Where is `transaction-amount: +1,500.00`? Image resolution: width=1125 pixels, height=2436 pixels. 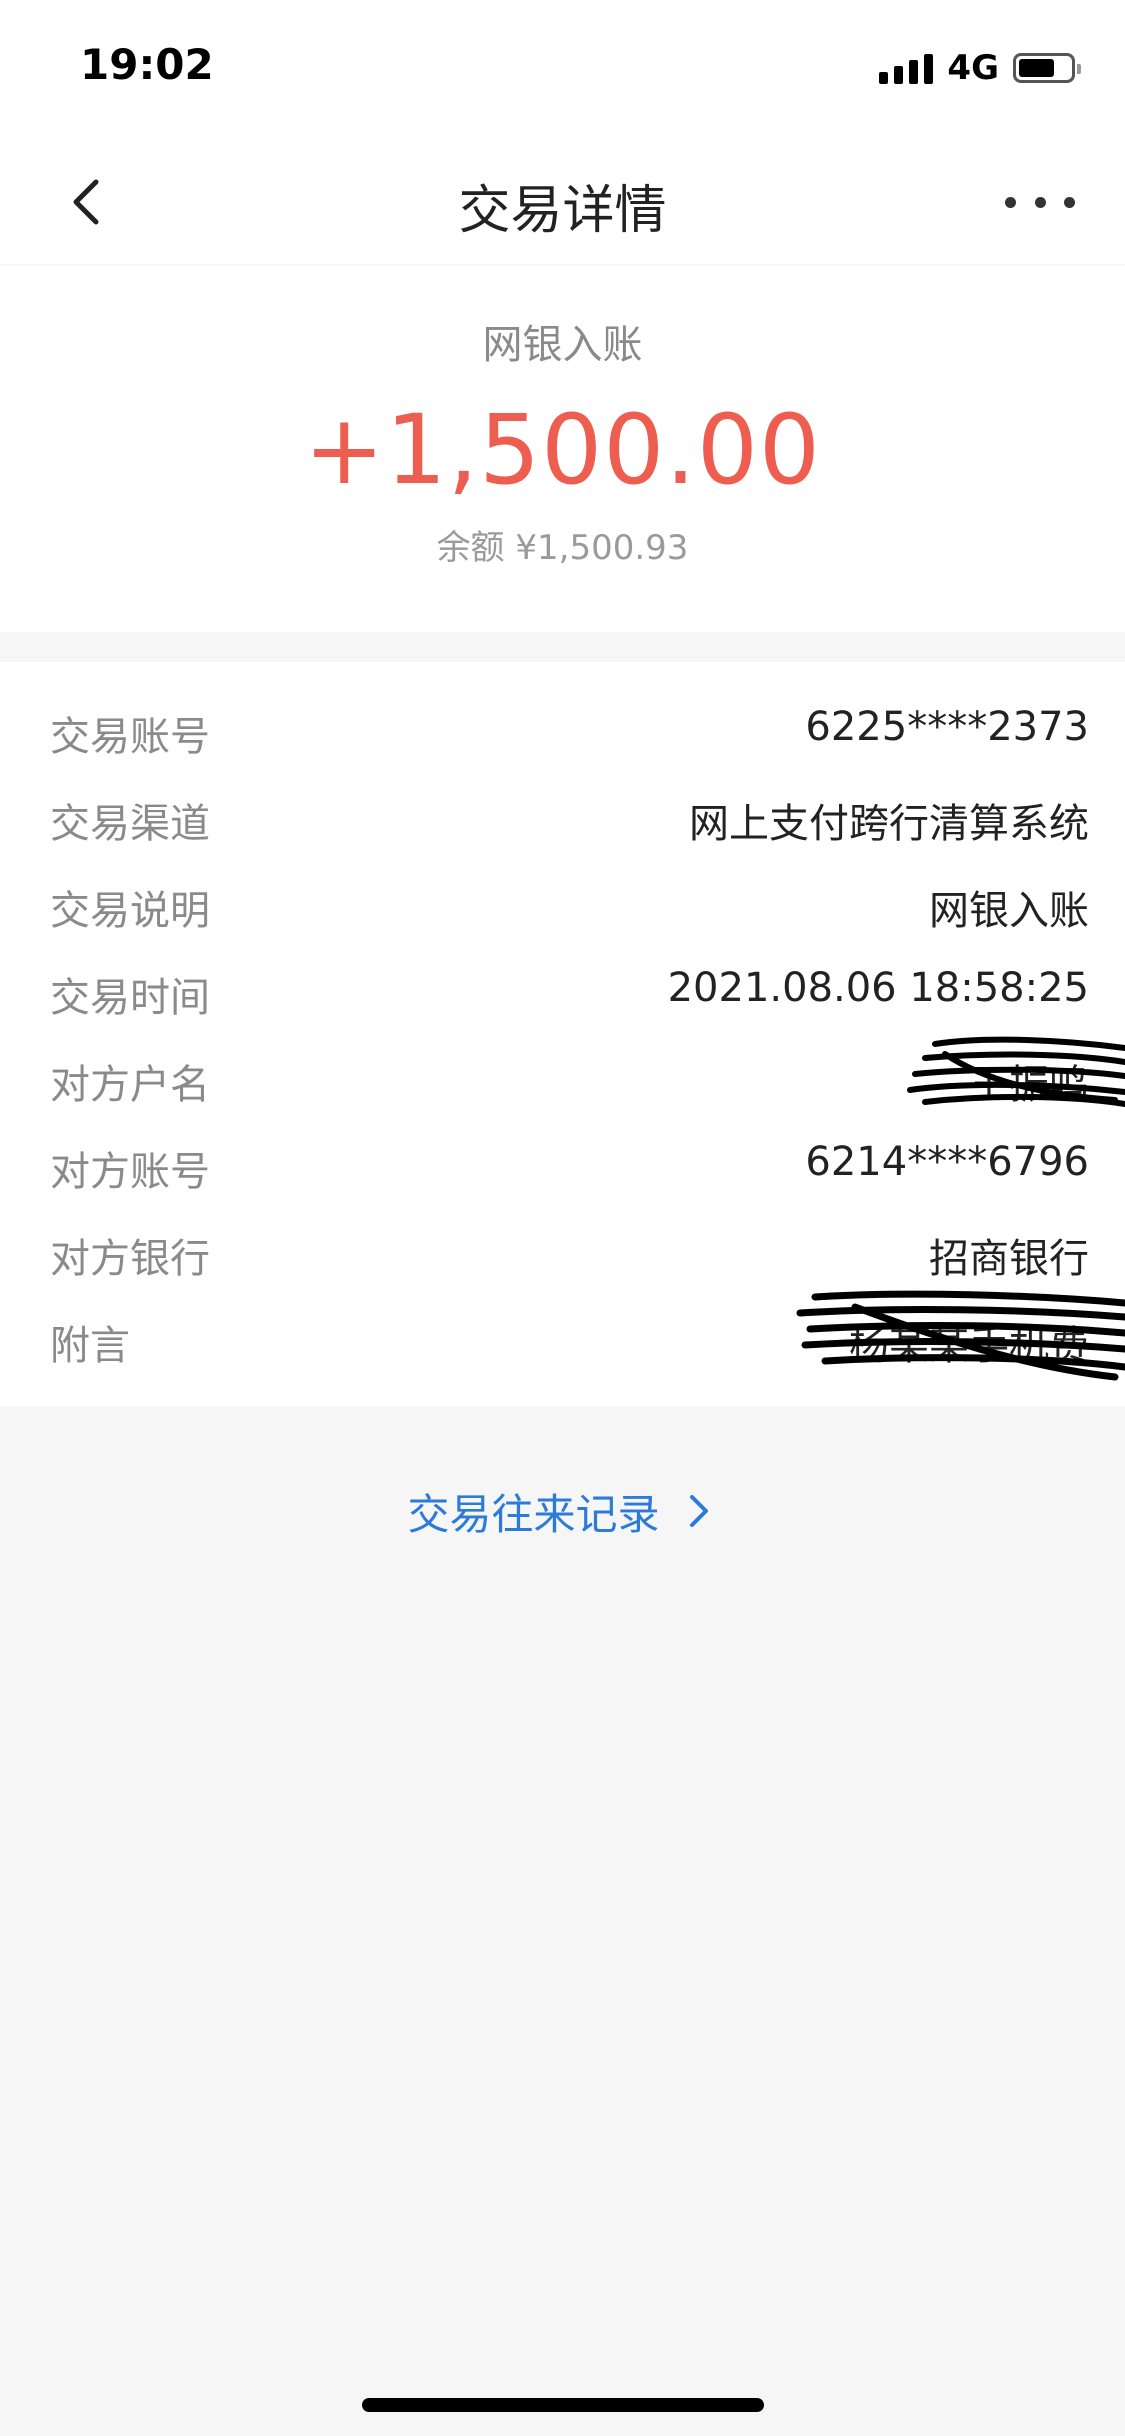
transaction-amount: +1,500.00 is located at coordinates (562, 450).